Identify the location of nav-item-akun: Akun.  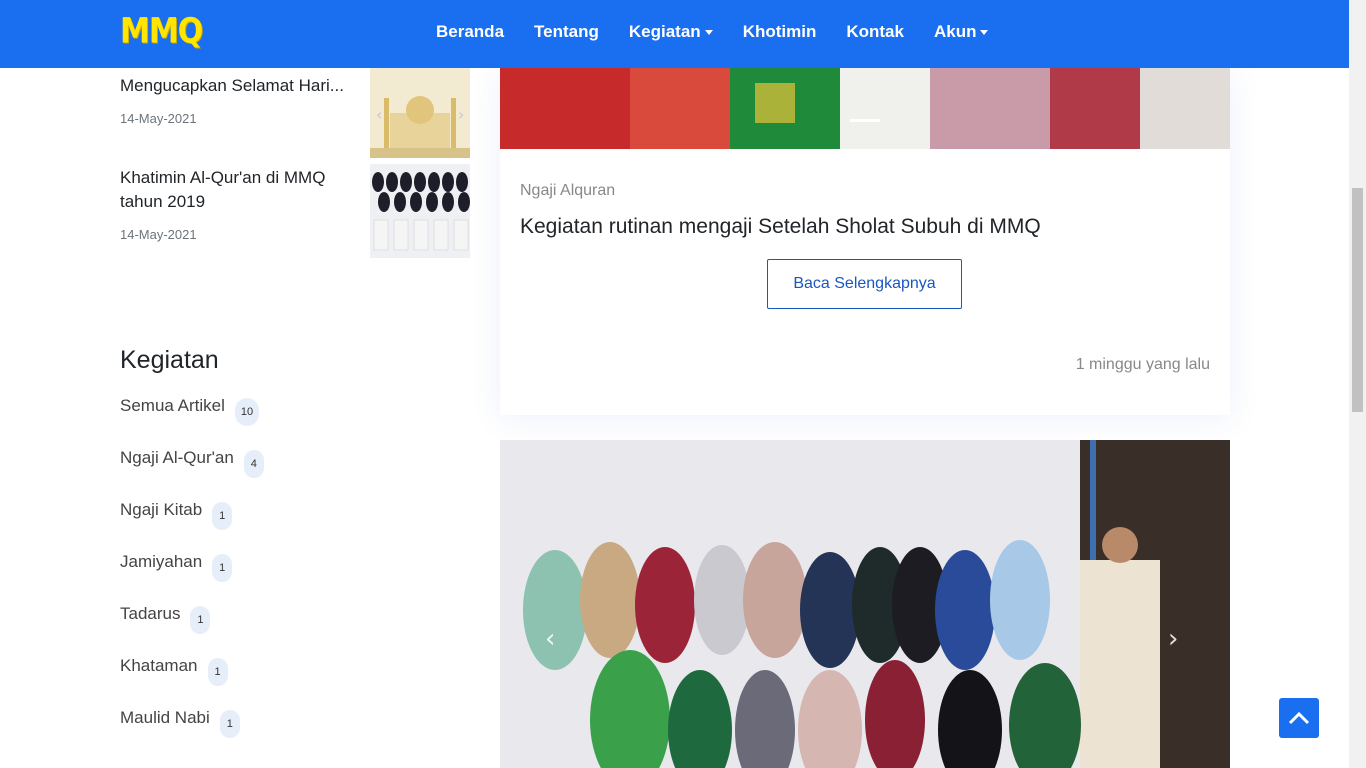
(961, 32).